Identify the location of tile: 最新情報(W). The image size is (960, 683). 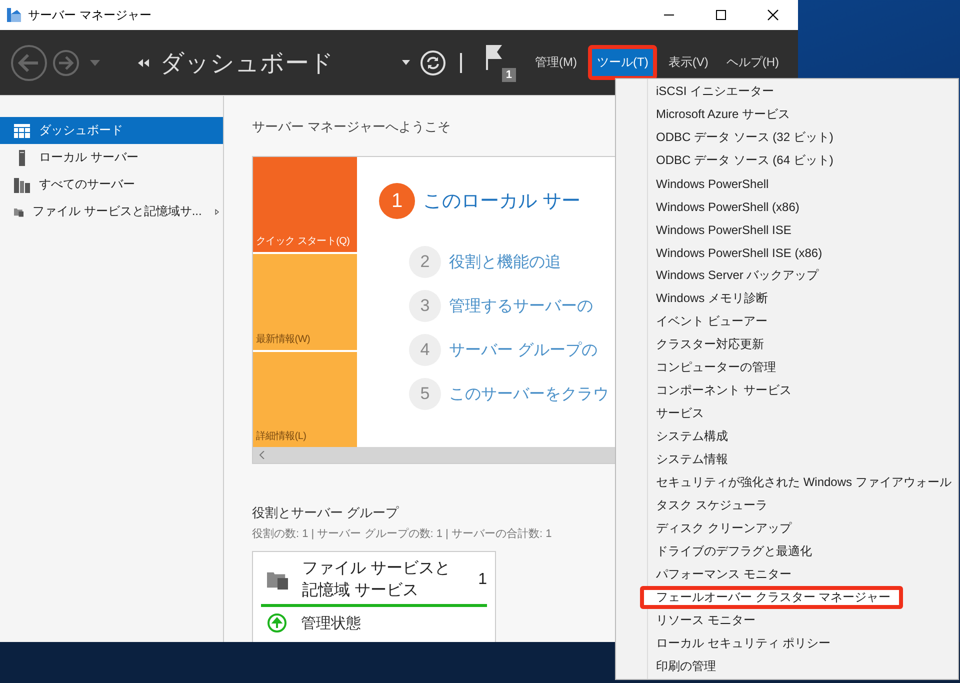
(305, 302).